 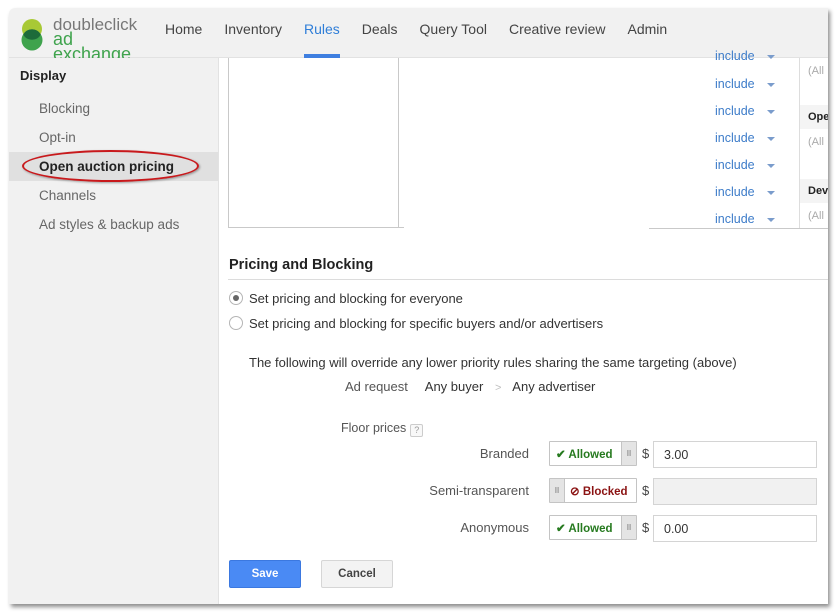 I want to click on summary-header: Ope, so click(x=814, y=117).